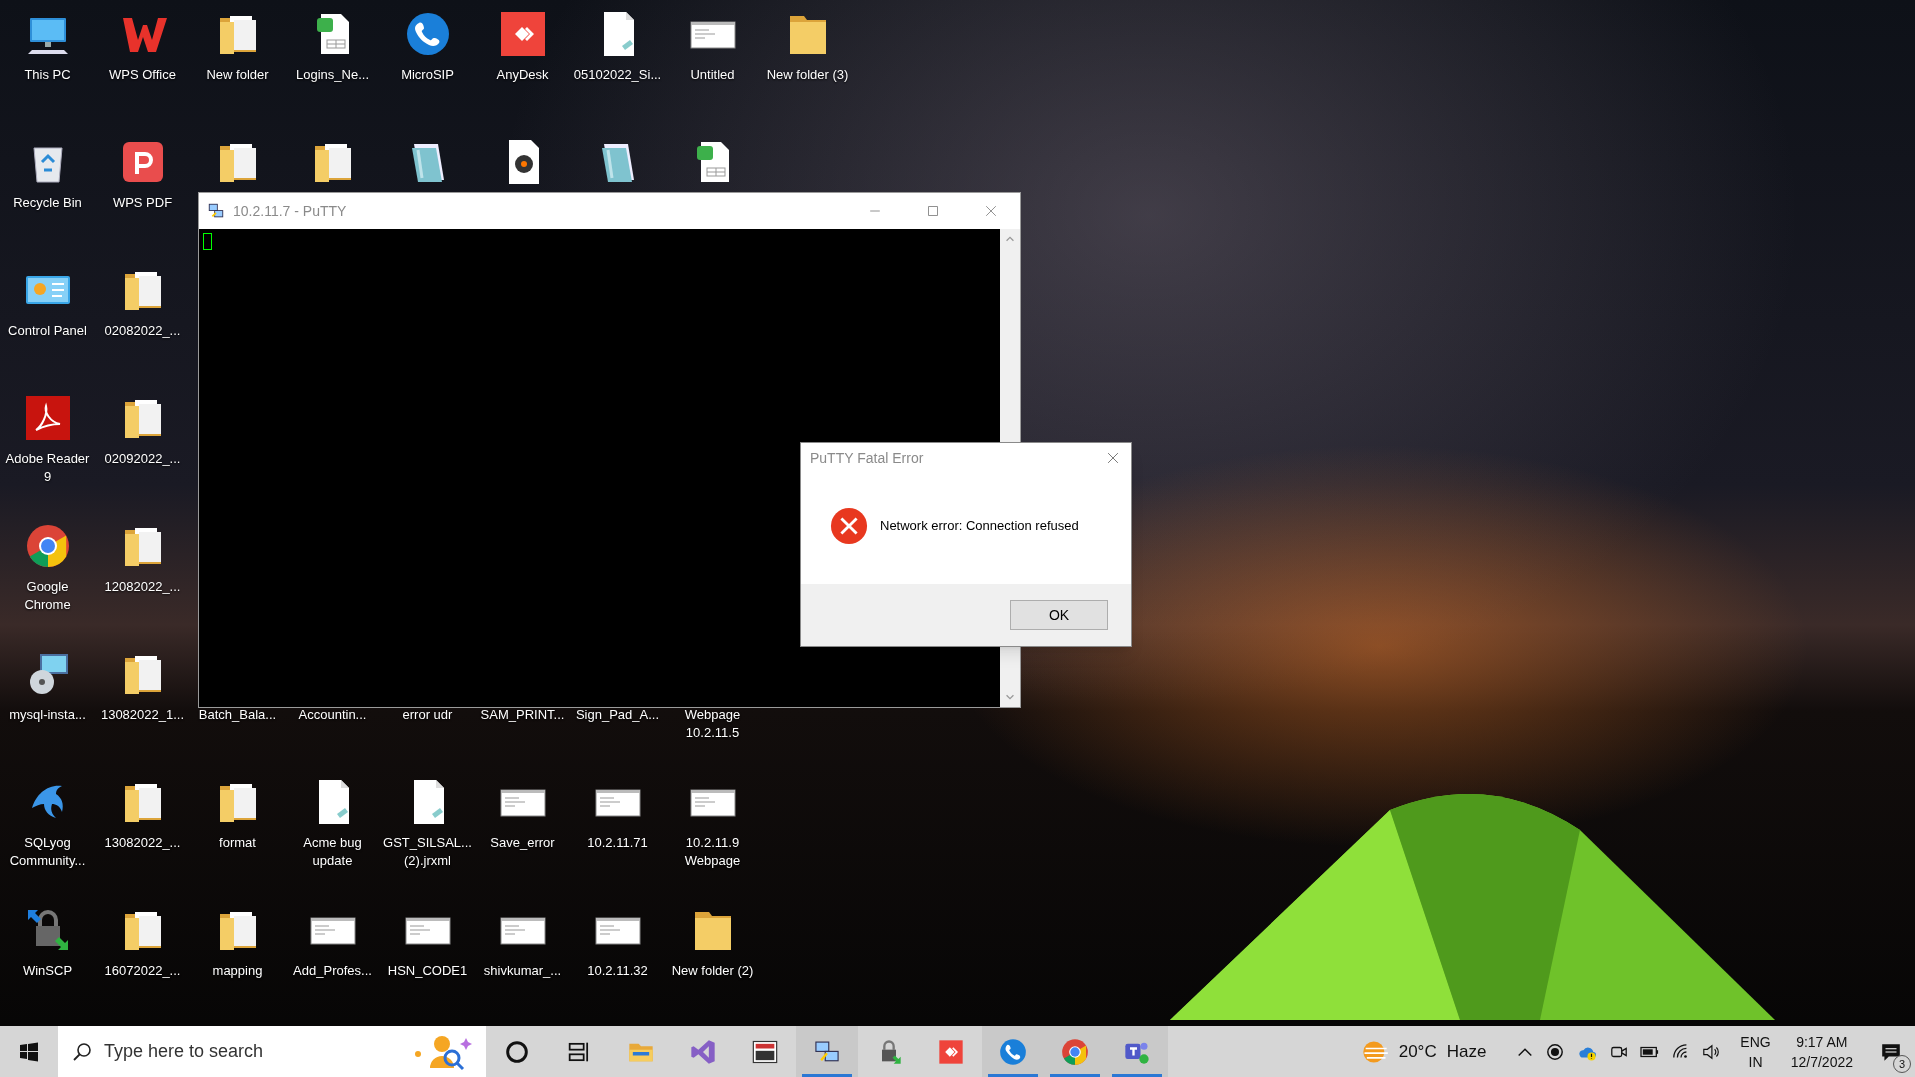  What do you see at coordinates (207, 241) in the screenshot?
I see `text-cursor` at bounding box center [207, 241].